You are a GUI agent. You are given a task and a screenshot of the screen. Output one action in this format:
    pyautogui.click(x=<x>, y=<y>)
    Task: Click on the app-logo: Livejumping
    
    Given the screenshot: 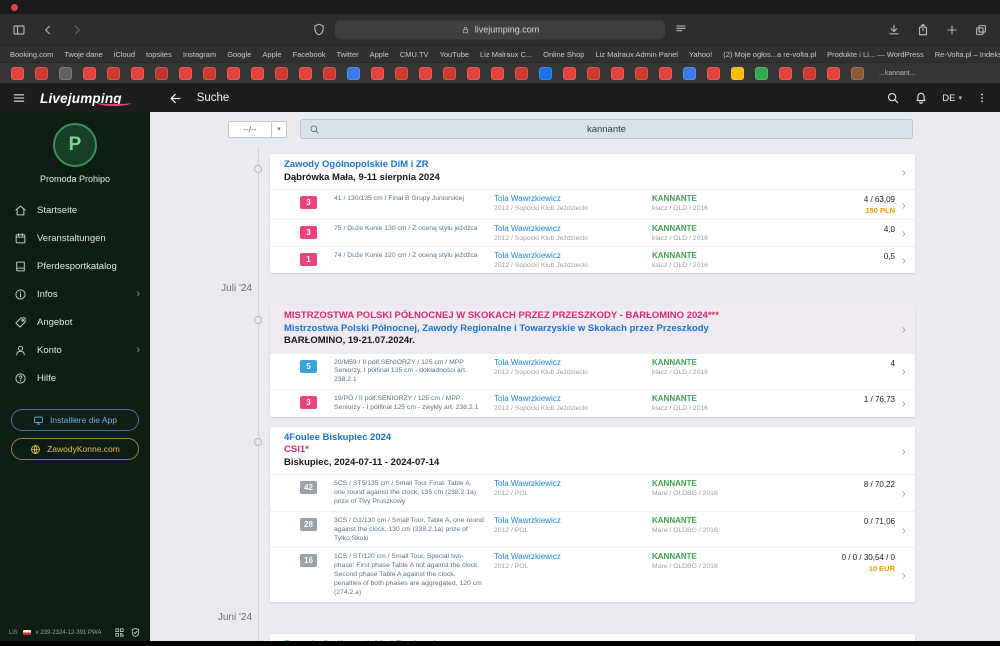 What is the action you would take?
    pyautogui.click(x=85, y=98)
    